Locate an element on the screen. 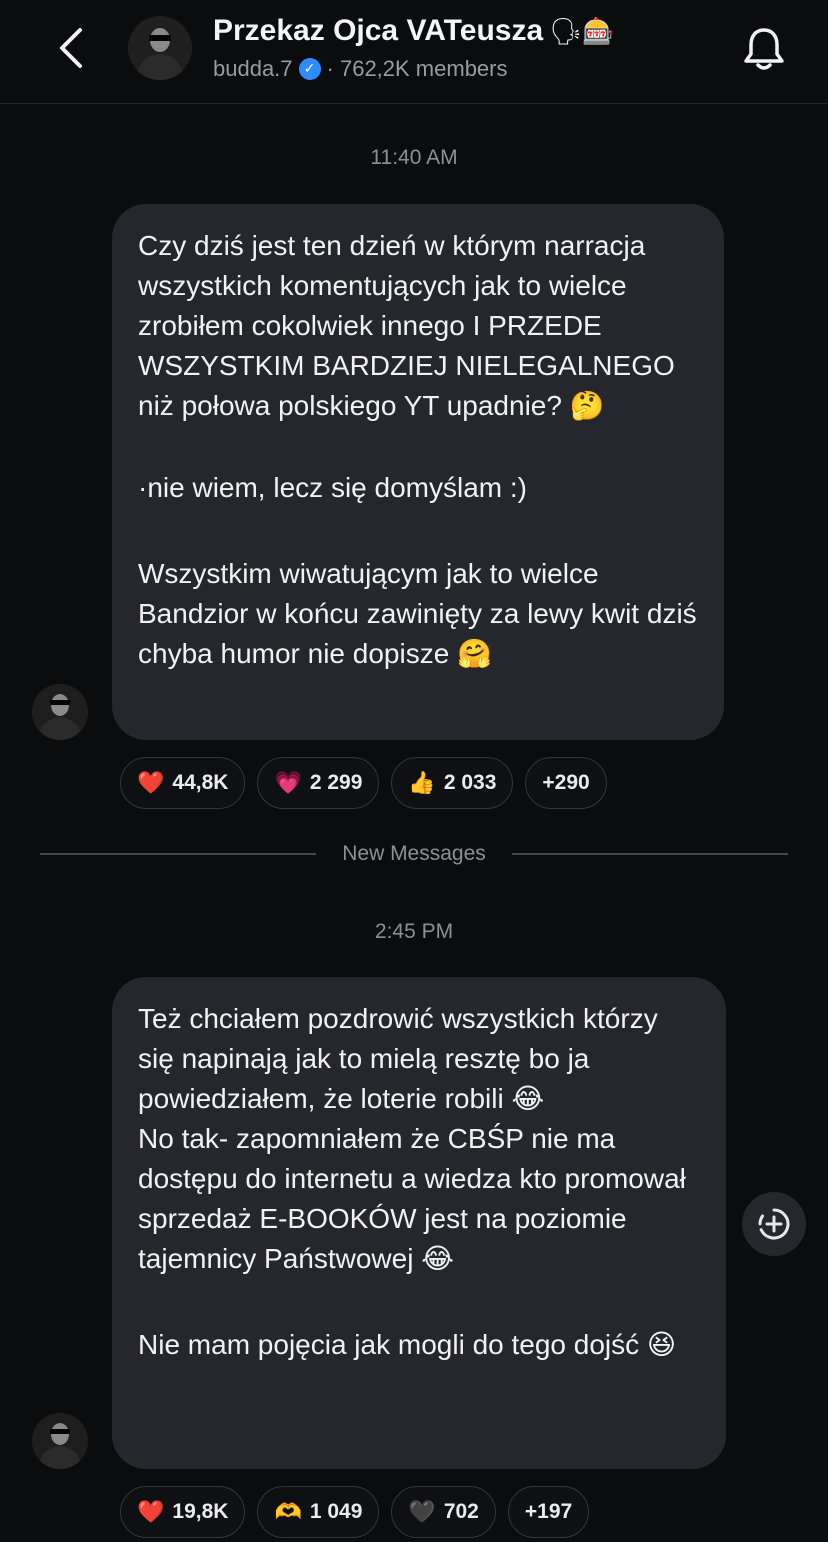 The image size is (828, 1542). reaction-chip-thumbs-up: 👍 2 033 is located at coordinates (452, 783).